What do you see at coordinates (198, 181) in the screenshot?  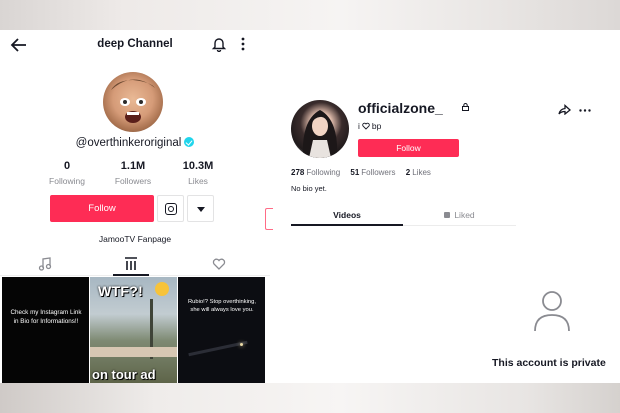 I see `stat-label: Likes` at bounding box center [198, 181].